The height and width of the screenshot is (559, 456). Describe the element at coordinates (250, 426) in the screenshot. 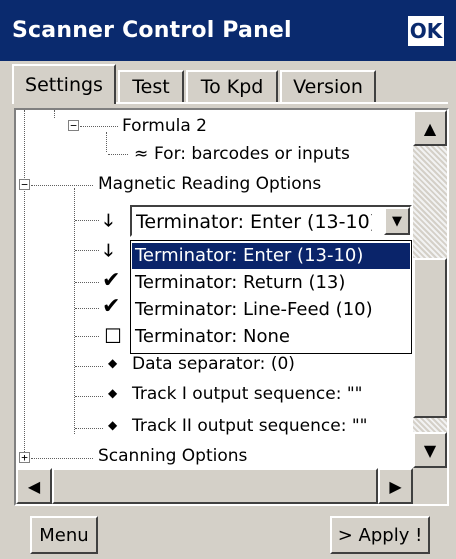

I see `tree-item-track2: Track II output sequence: ""` at that location.